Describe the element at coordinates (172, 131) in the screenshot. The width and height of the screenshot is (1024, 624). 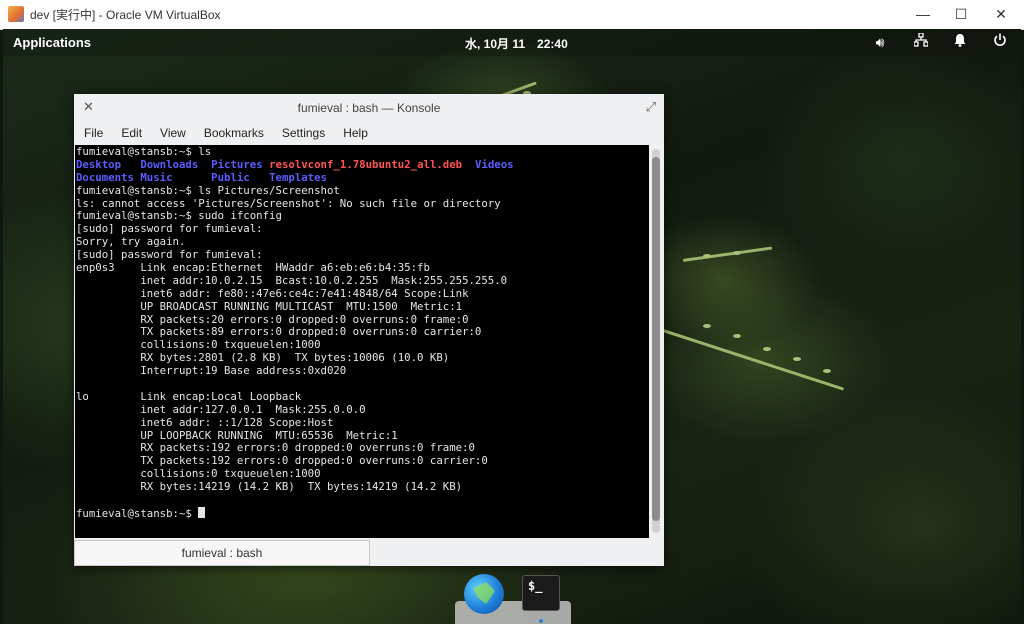
I see `menu-view: View` at that location.